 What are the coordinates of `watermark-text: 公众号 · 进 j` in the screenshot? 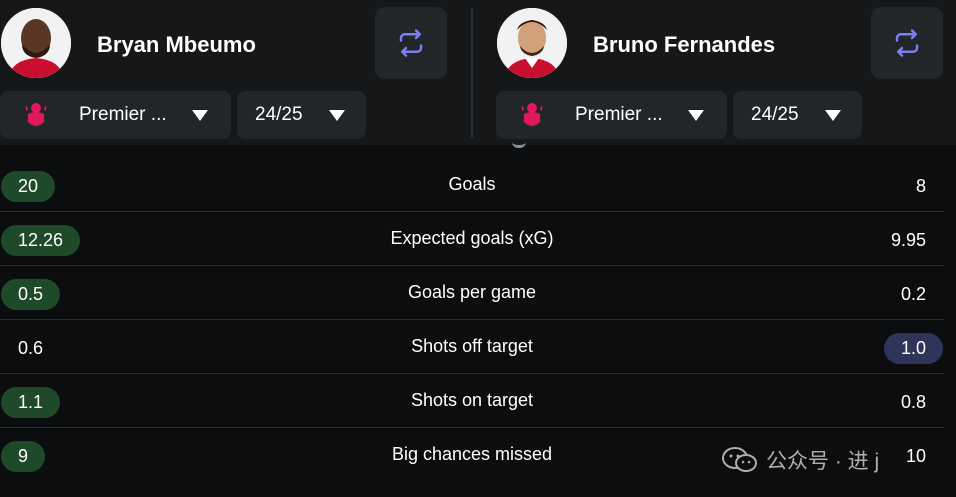 It's located at (823, 461).